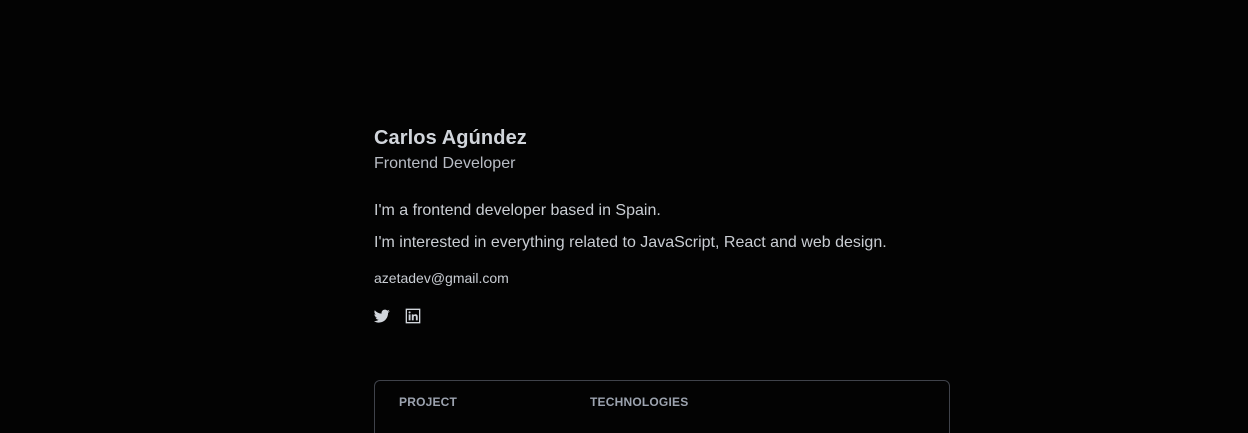 The height and width of the screenshot is (433, 1248). I want to click on twitter-link, so click(382, 316).